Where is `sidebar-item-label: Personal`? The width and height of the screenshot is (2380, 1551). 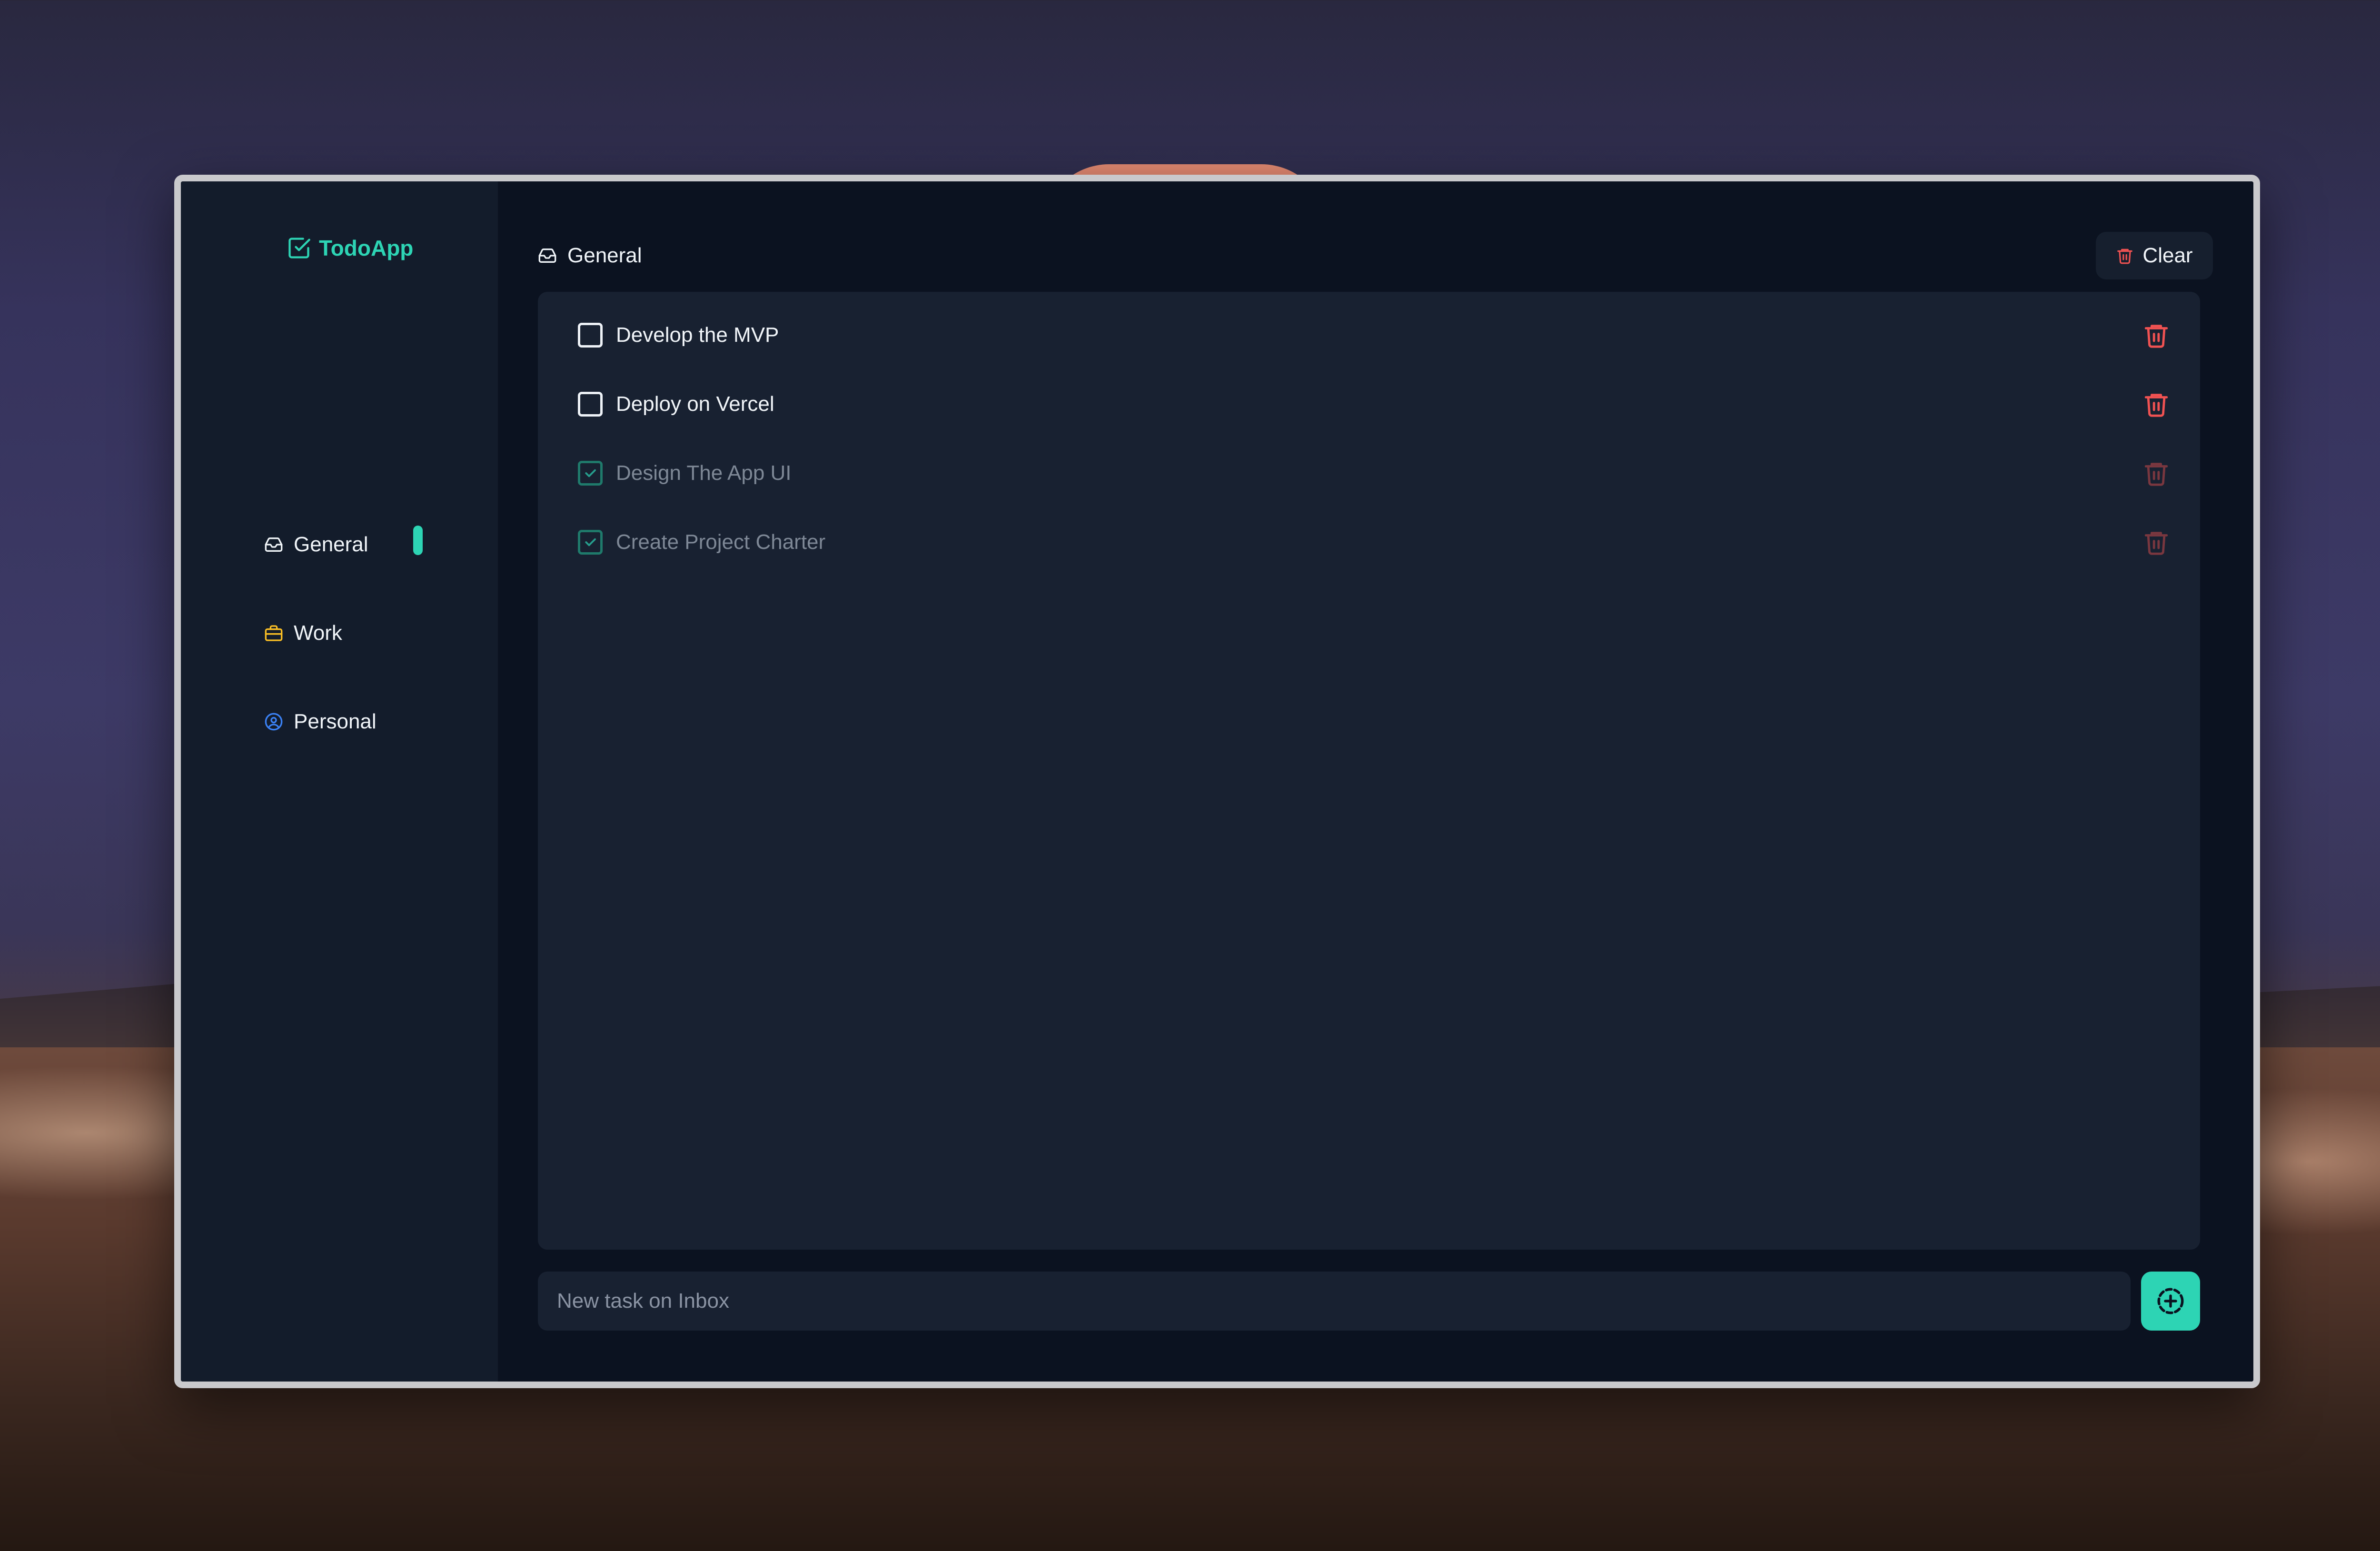 sidebar-item-label: Personal is located at coordinates (335, 721).